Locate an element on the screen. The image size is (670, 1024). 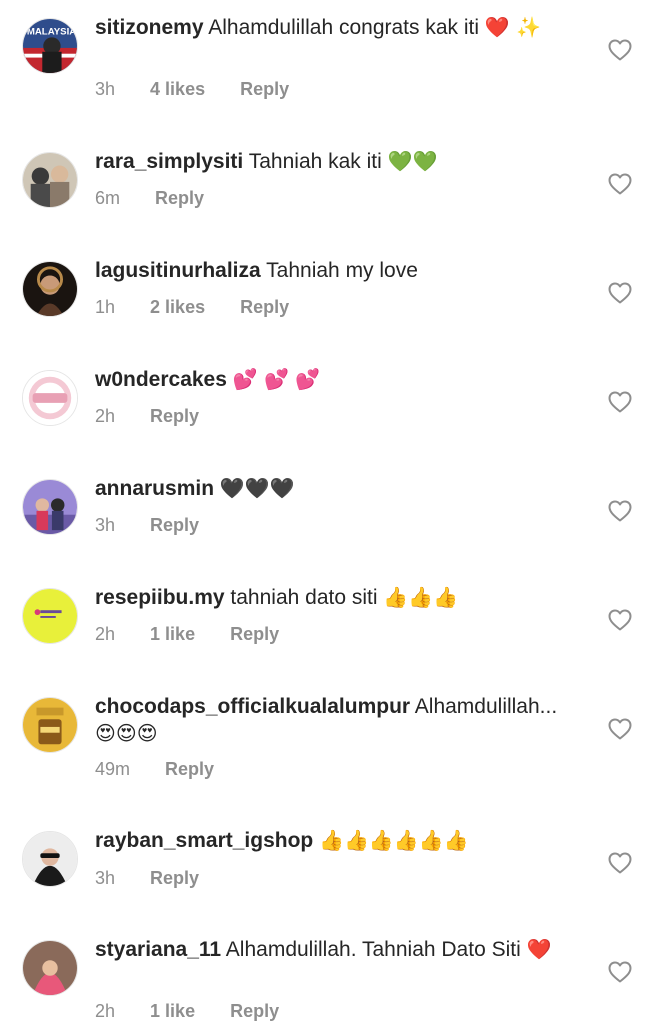
comment-username: resepiibu.my is located at coordinates (160, 597).